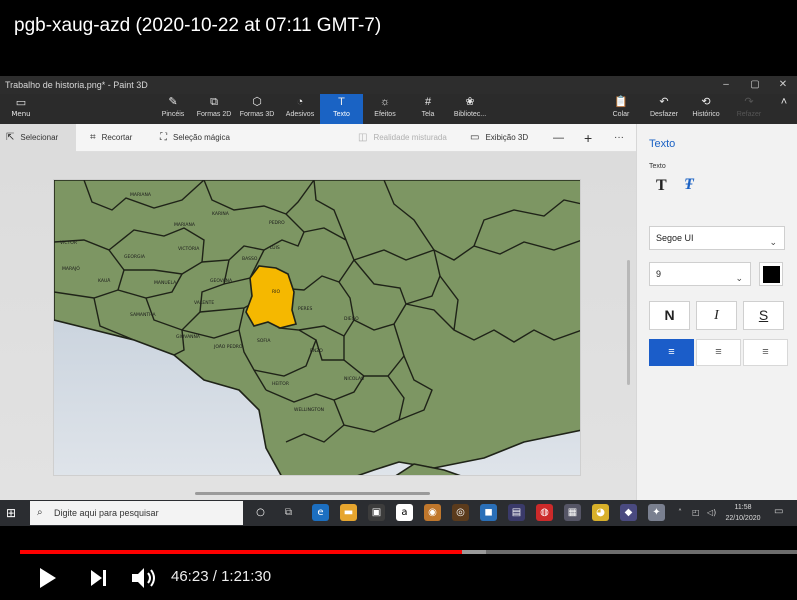 The height and width of the screenshot is (600, 797). I want to click on amazon-icon: a, so click(404, 512).